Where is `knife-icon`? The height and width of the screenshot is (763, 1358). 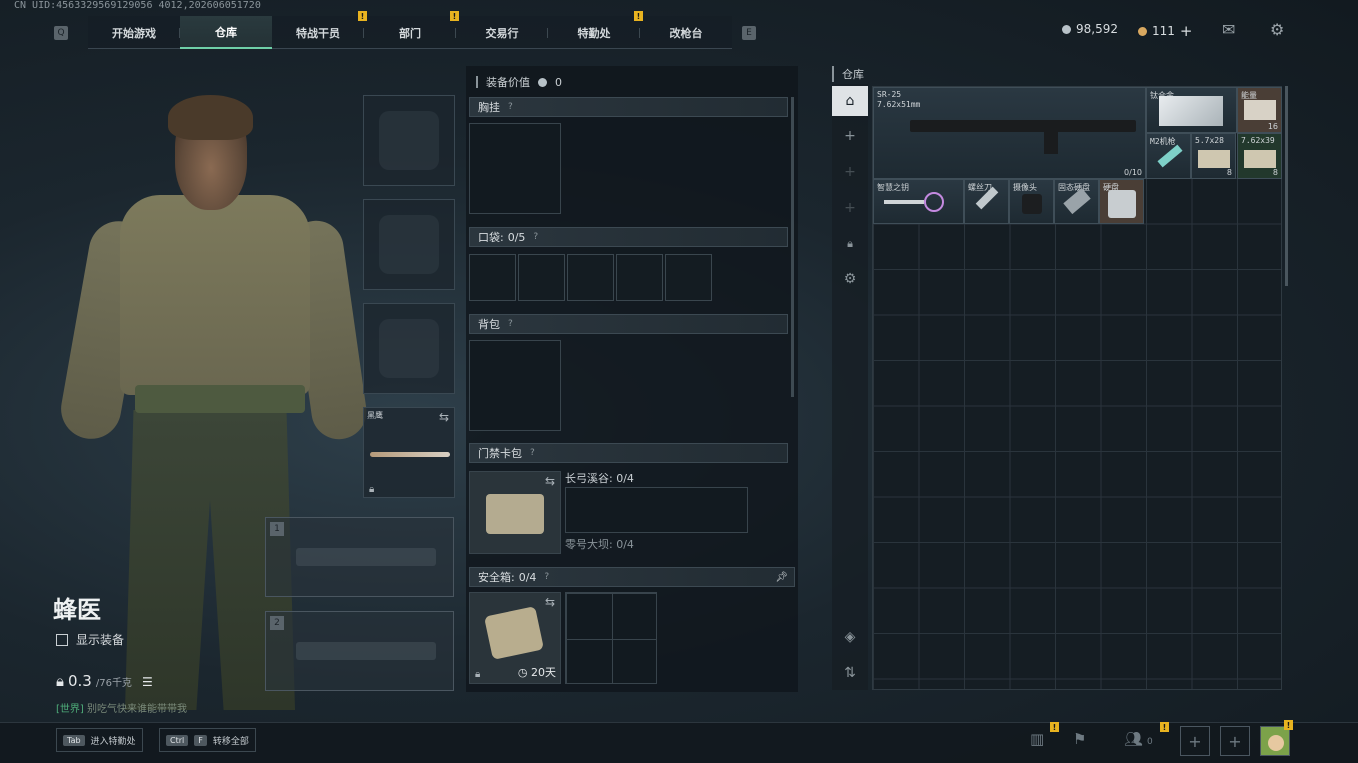 knife-icon is located at coordinates (410, 454).